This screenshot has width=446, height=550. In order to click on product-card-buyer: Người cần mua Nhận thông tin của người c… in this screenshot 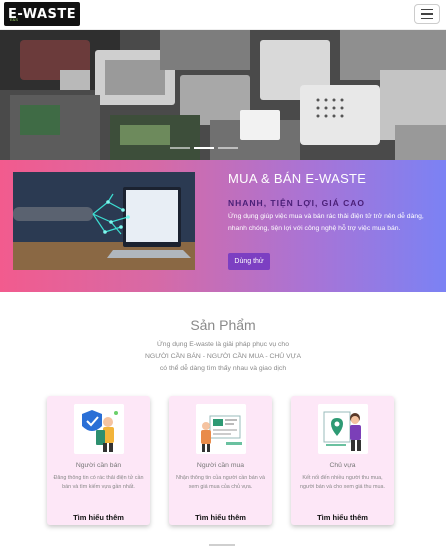, I will do `click(220, 460)`.